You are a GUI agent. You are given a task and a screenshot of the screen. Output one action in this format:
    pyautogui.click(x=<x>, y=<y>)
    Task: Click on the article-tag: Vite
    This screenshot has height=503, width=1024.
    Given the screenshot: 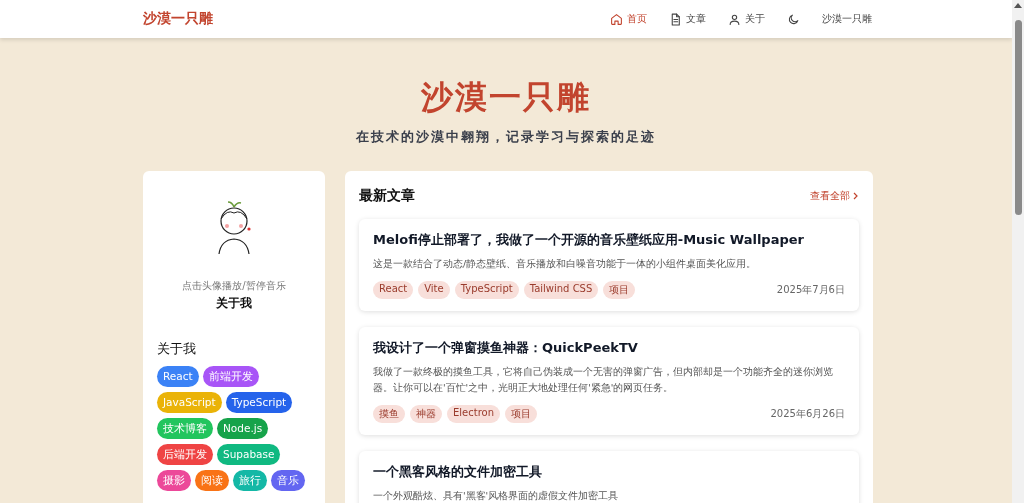 What is the action you would take?
    pyautogui.click(x=434, y=290)
    